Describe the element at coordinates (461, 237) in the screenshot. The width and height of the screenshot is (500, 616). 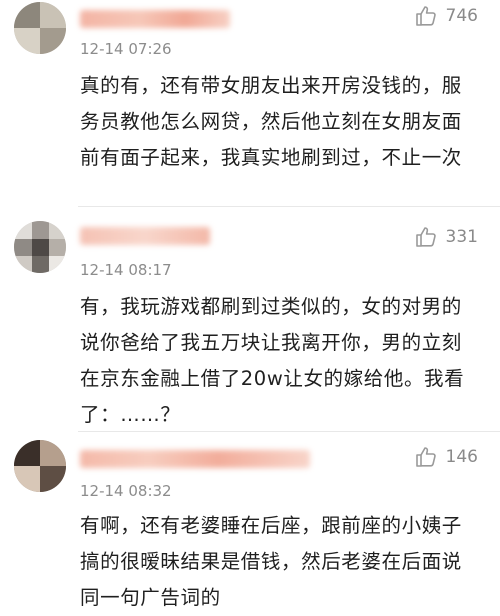
I see `like-count: 331` at that location.